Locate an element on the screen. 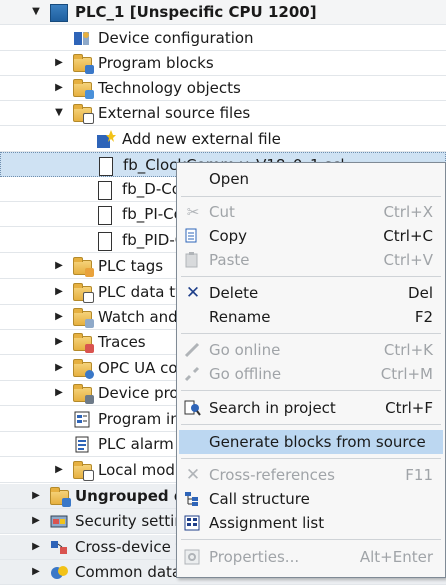  menu-item-label: Search in project is located at coordinates (272, 408).